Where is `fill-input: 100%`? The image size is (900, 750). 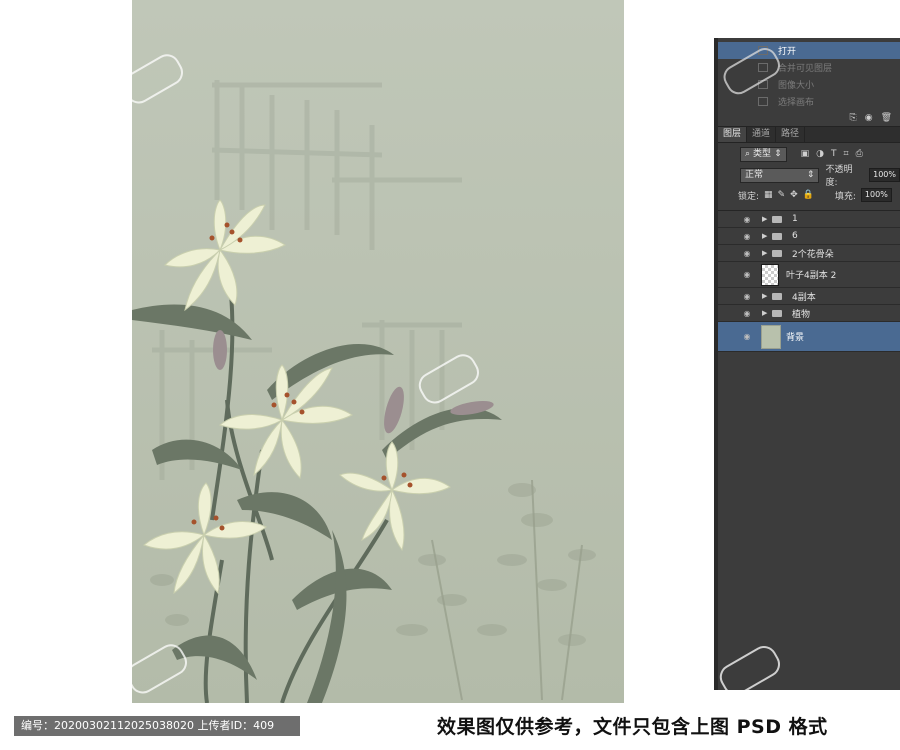
fill-input: 100% is located at coordinates (876, 195).